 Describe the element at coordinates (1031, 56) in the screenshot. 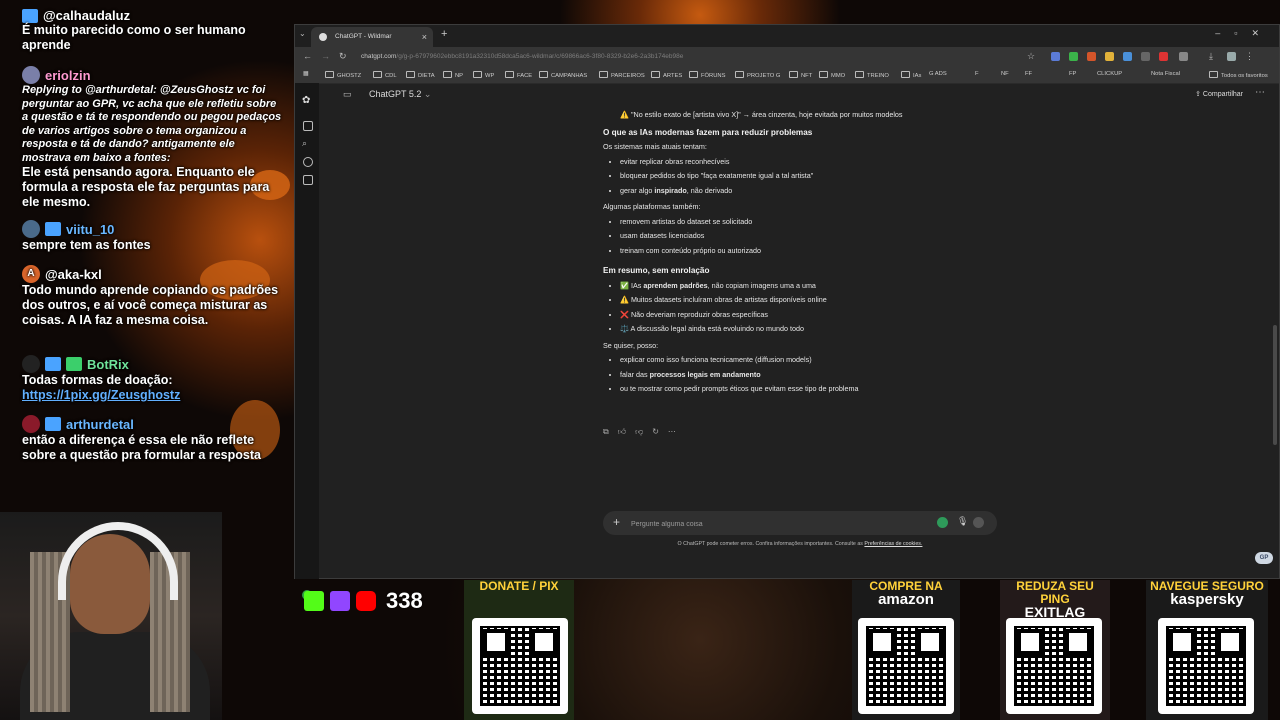

I see `star-icon: ☆` at that location.